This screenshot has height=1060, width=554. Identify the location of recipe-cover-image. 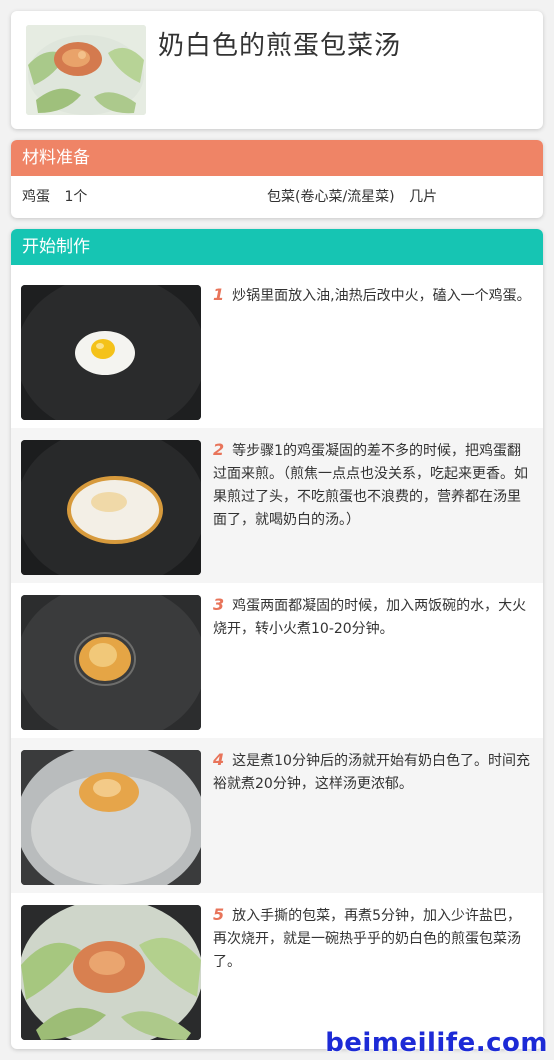
(86, 70).